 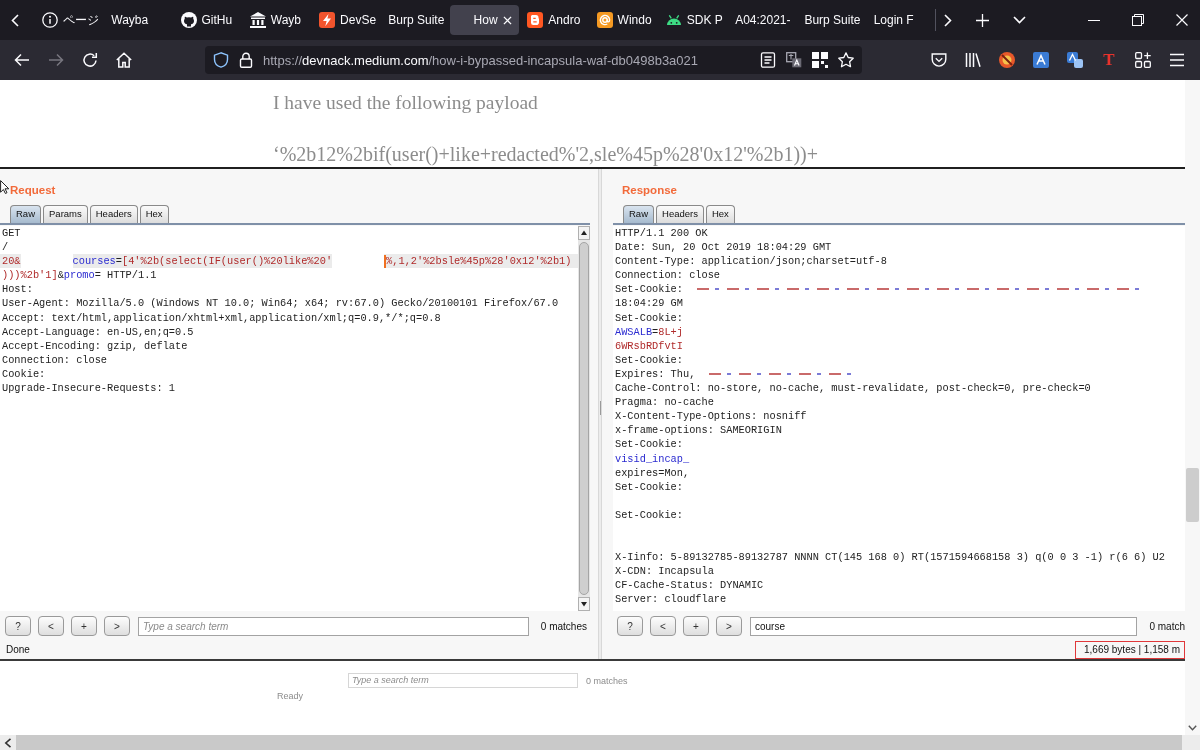 What do you see at coordinates (17, 289) in the screenshot?
I see `code-text: Host:` at bounding box center [17, 289].